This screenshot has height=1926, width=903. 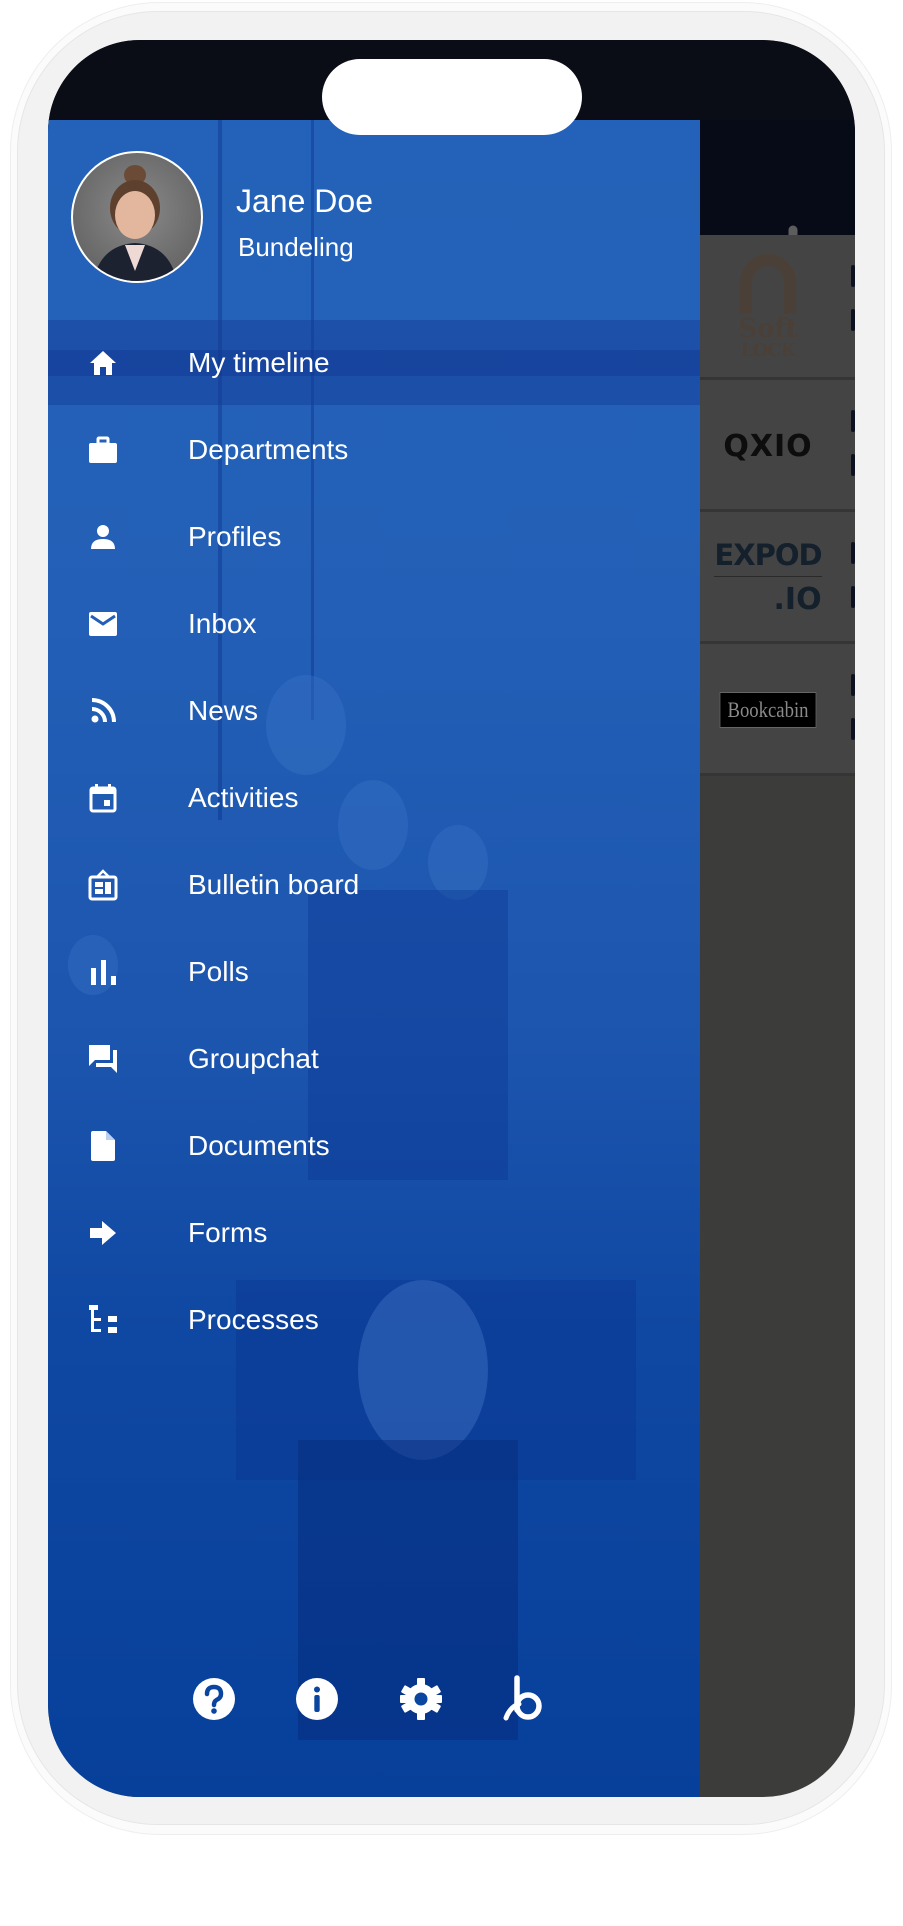 What do you see at coordinates (135, 223) in the screenshot?
I see `profile-photo` at bounding box center [135, 223].